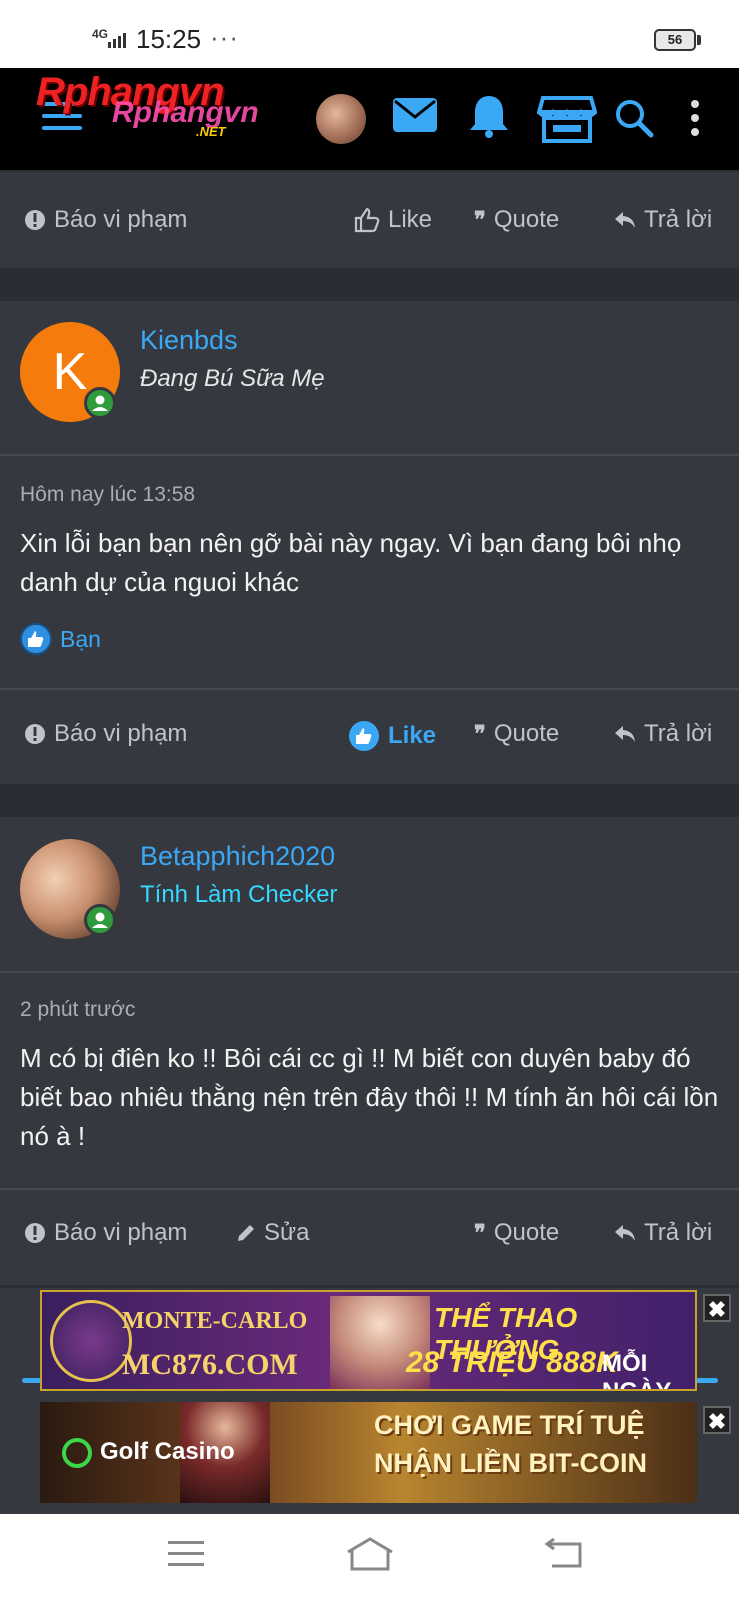 This screenshot has width=739, height=1600. Describe the element at coordinates (80, 638) in the screenshot. I see `reaction-user: Bạn` at that location.